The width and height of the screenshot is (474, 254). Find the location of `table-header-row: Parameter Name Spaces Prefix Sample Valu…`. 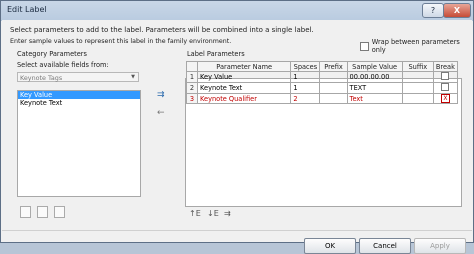

table-header-row: Parameter Name Spaces Prefix Sample Valu… is located at coordinates (322, 66).